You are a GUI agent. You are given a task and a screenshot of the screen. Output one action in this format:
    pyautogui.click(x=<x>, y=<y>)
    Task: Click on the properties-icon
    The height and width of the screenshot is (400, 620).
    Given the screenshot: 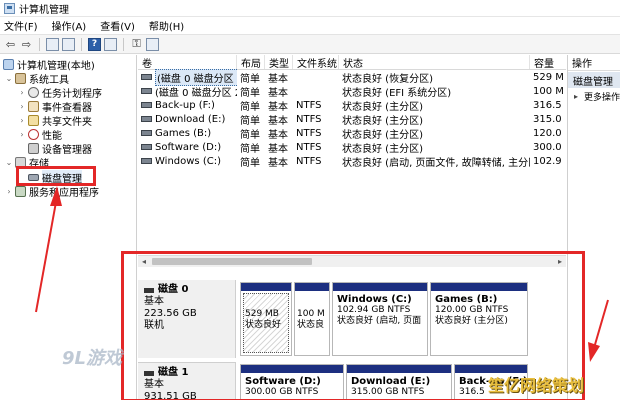 What is the action you would take?
    pyautogui.click(x=110, y=44)
    